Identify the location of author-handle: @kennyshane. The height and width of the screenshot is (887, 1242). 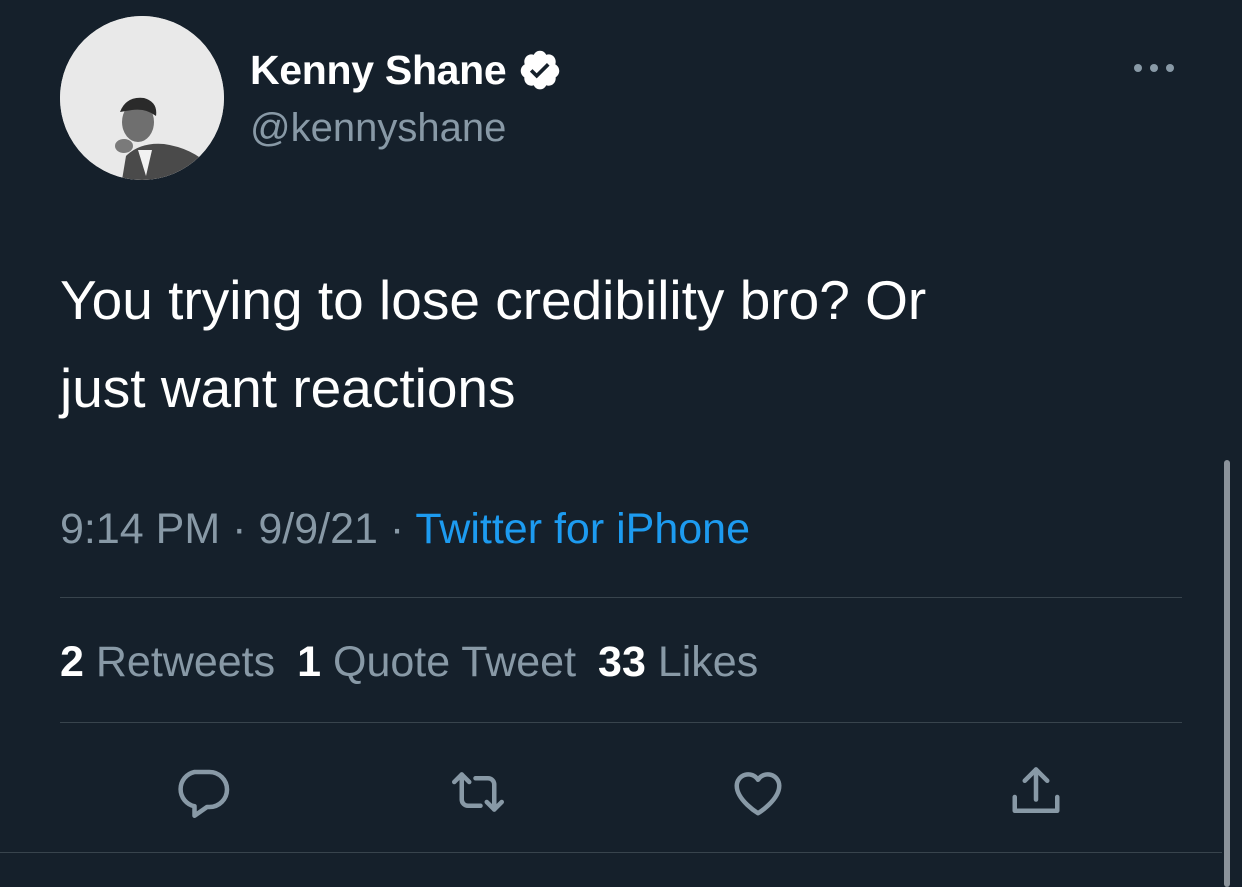
(378, 128).